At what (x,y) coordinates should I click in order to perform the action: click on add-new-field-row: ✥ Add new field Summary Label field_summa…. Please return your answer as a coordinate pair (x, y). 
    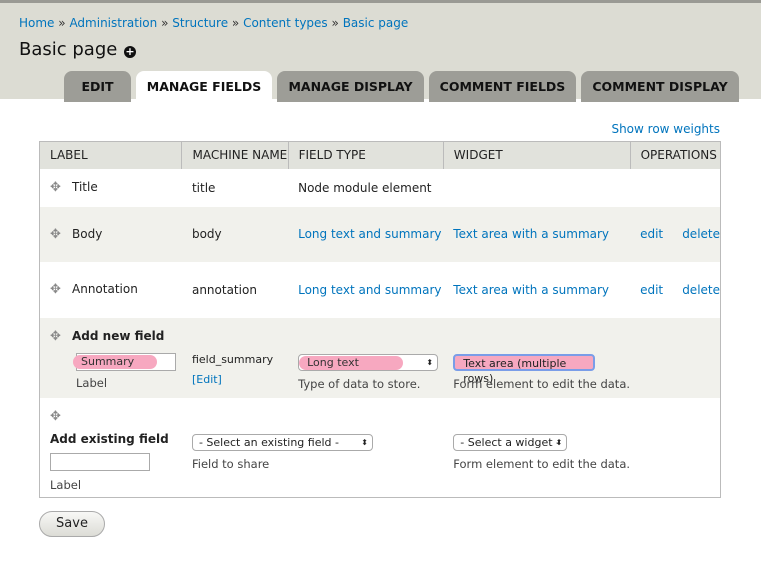
    Looking at the image, I should click on (380, 357).